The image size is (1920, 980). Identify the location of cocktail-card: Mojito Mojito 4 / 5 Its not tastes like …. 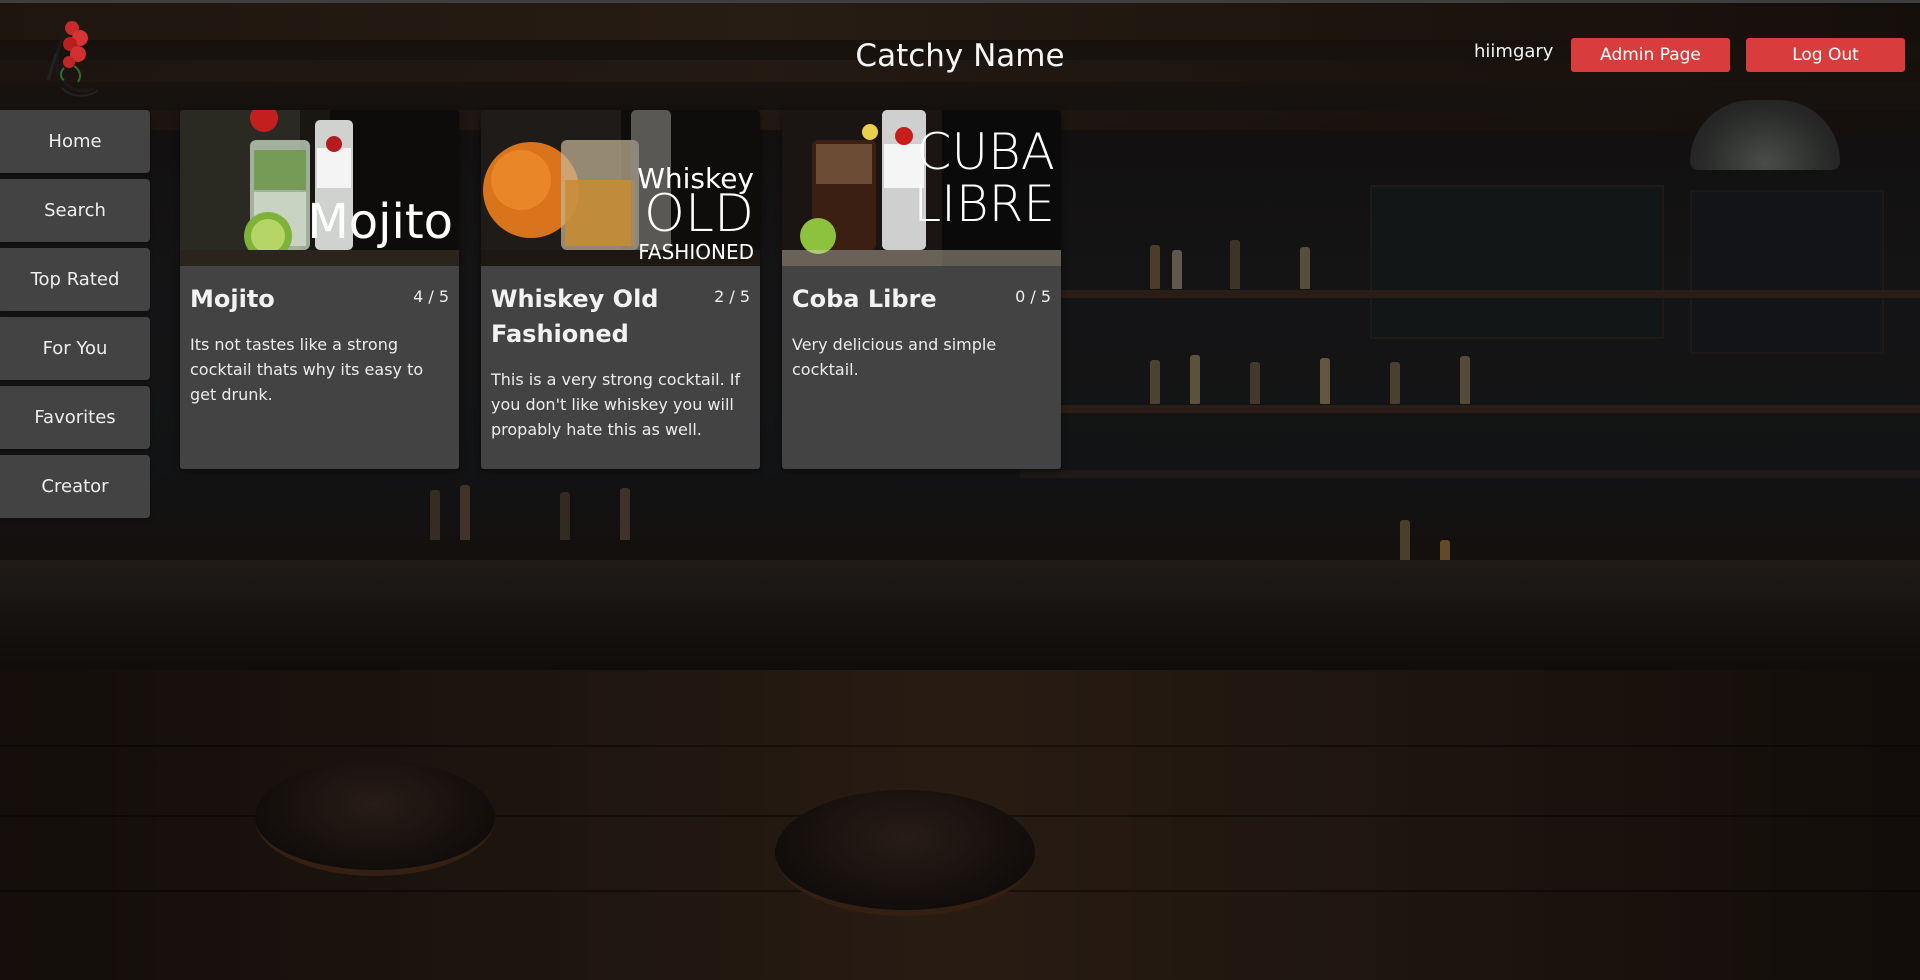
(319, 289).